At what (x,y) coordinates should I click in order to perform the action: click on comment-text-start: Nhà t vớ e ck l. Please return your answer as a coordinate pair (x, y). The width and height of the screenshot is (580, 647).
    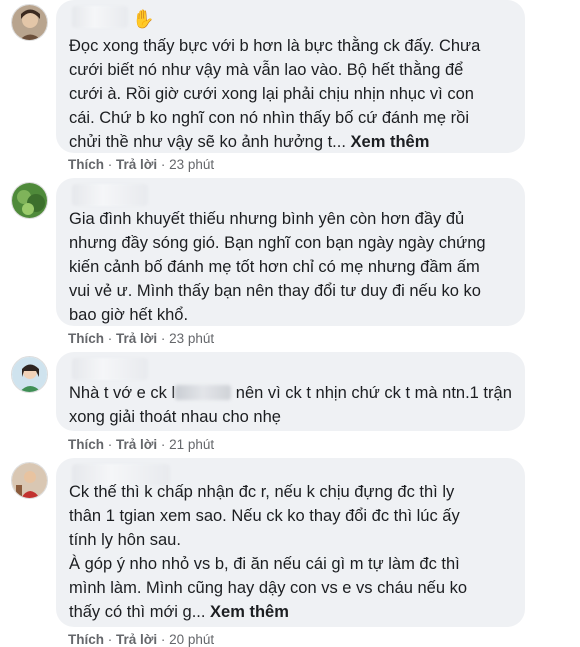
    Looking at the image, I should click on (122, 393).